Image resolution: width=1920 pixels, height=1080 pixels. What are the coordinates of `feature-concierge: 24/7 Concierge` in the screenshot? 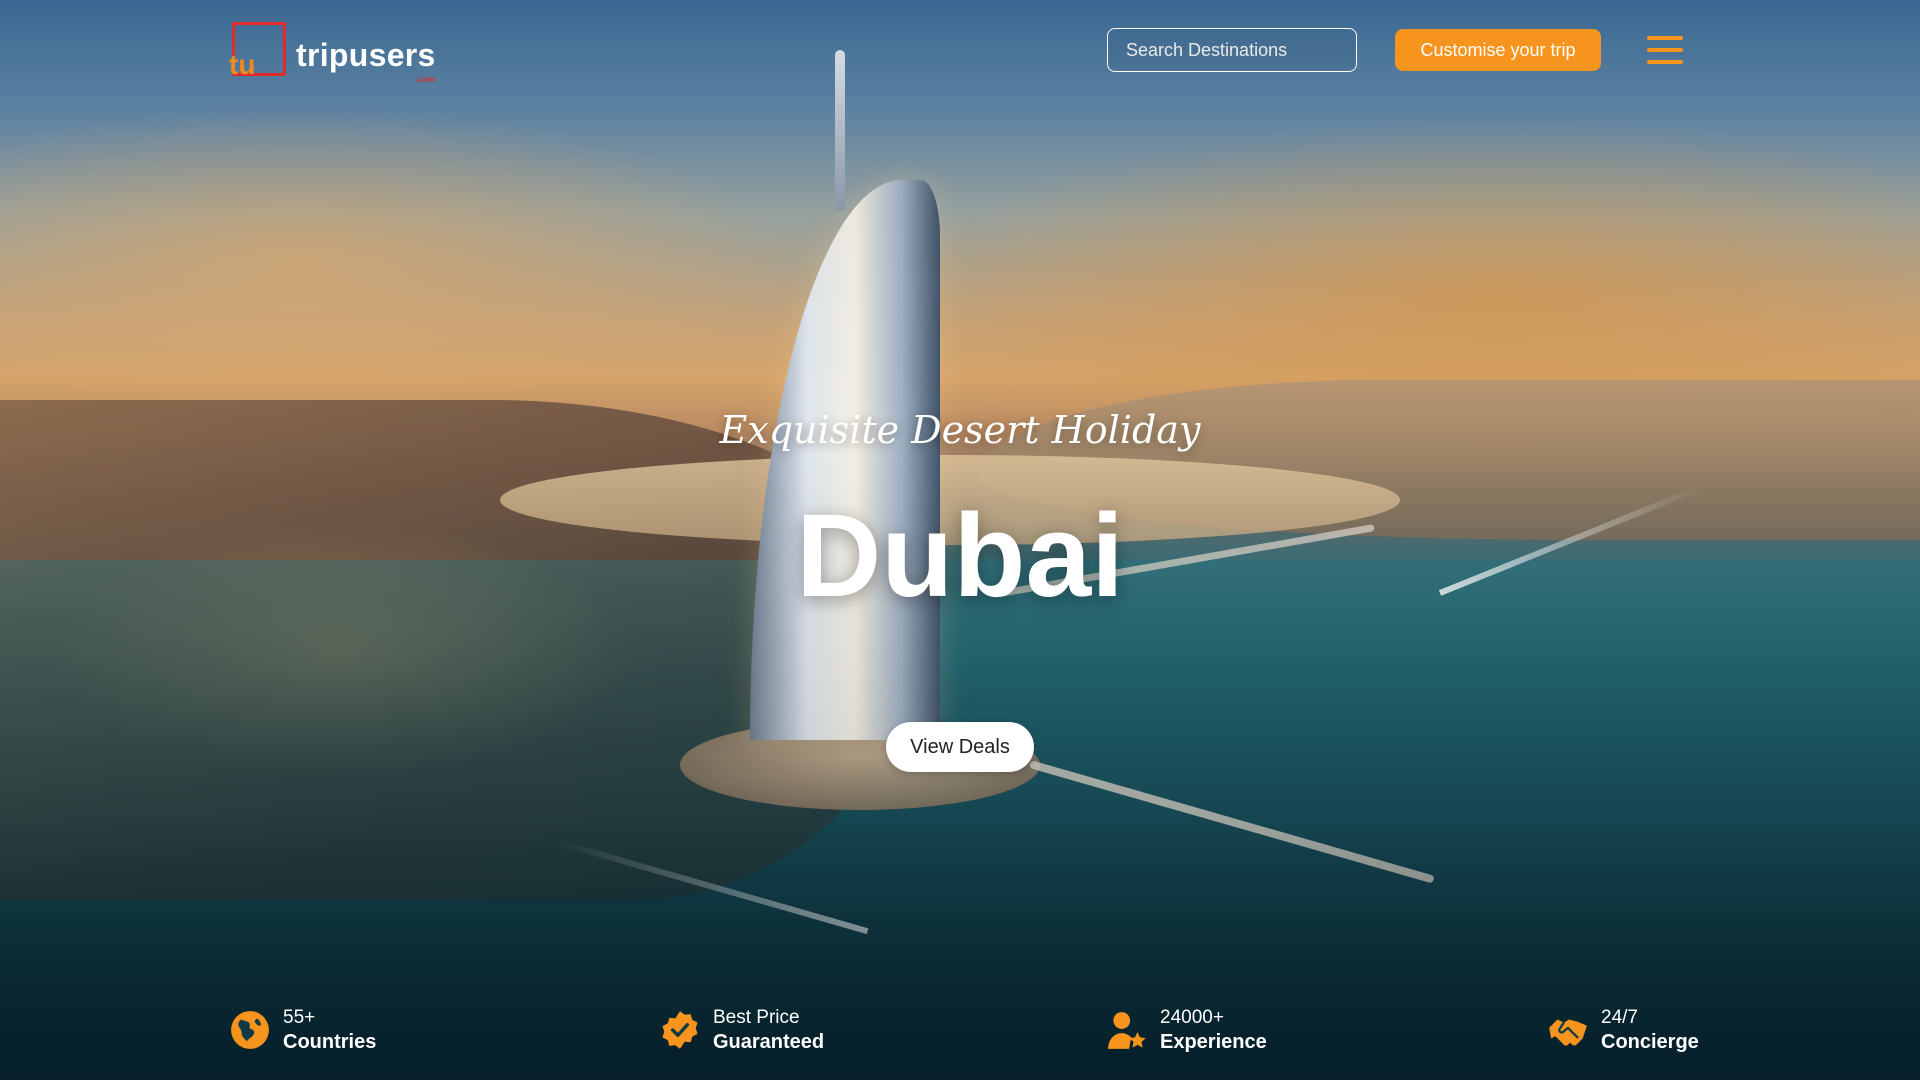 It's located at (1623, 1030).